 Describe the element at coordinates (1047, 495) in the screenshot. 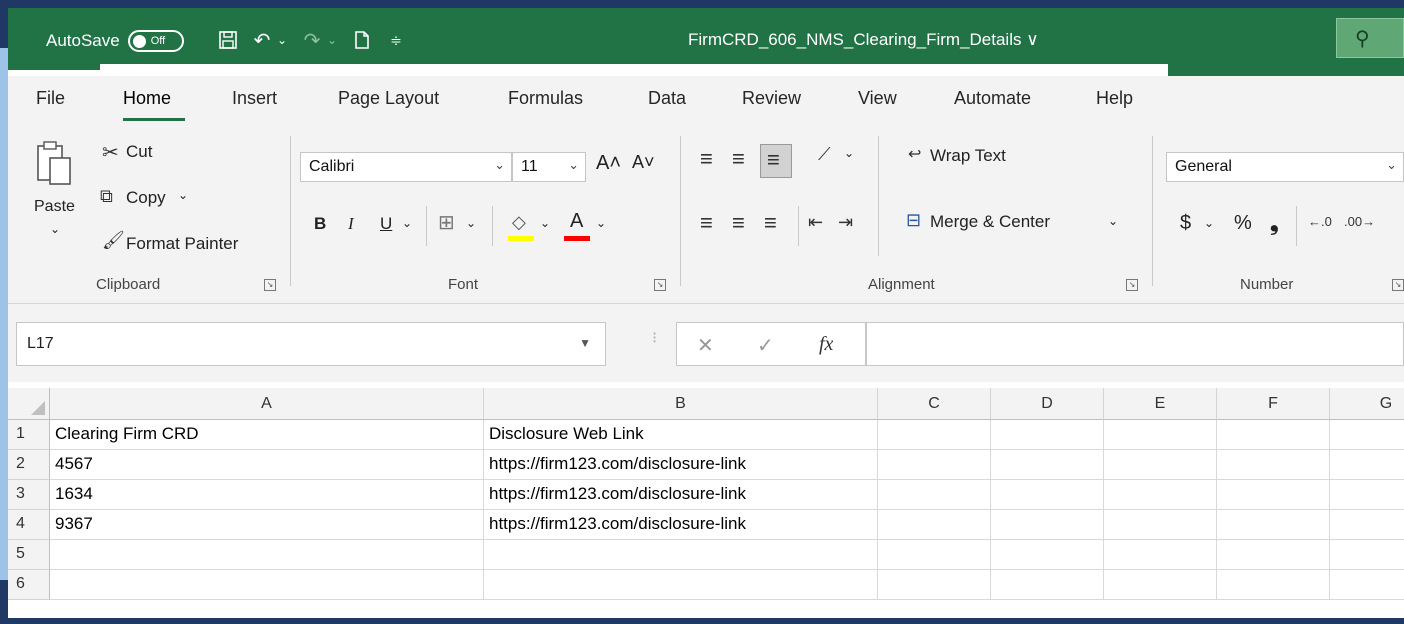

I see `cell-d3` at that location.